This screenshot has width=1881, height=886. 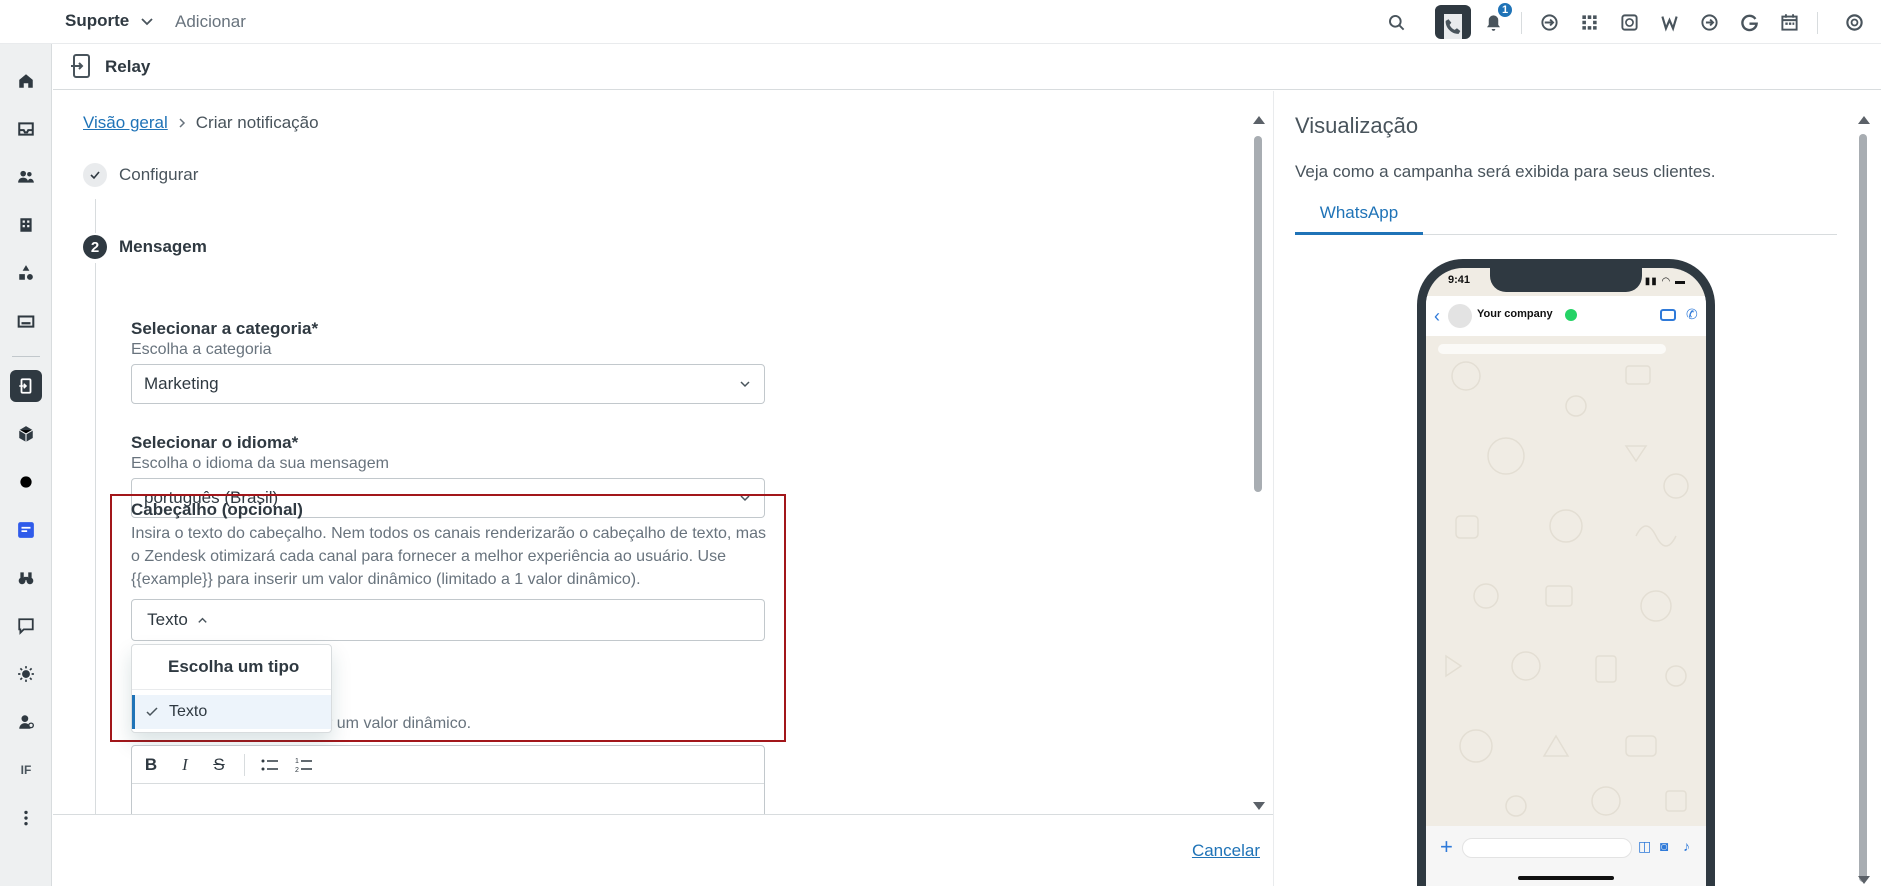 I want to click on objects-icon, so click(x=26, y=273).